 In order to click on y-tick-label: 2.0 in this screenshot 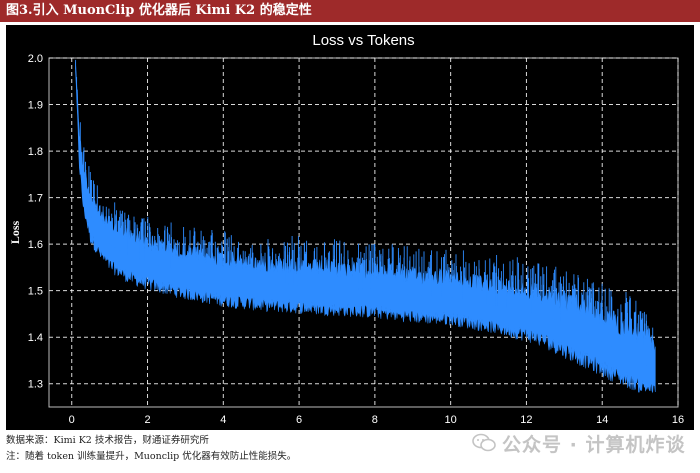, I will do `click(35, 59)`.